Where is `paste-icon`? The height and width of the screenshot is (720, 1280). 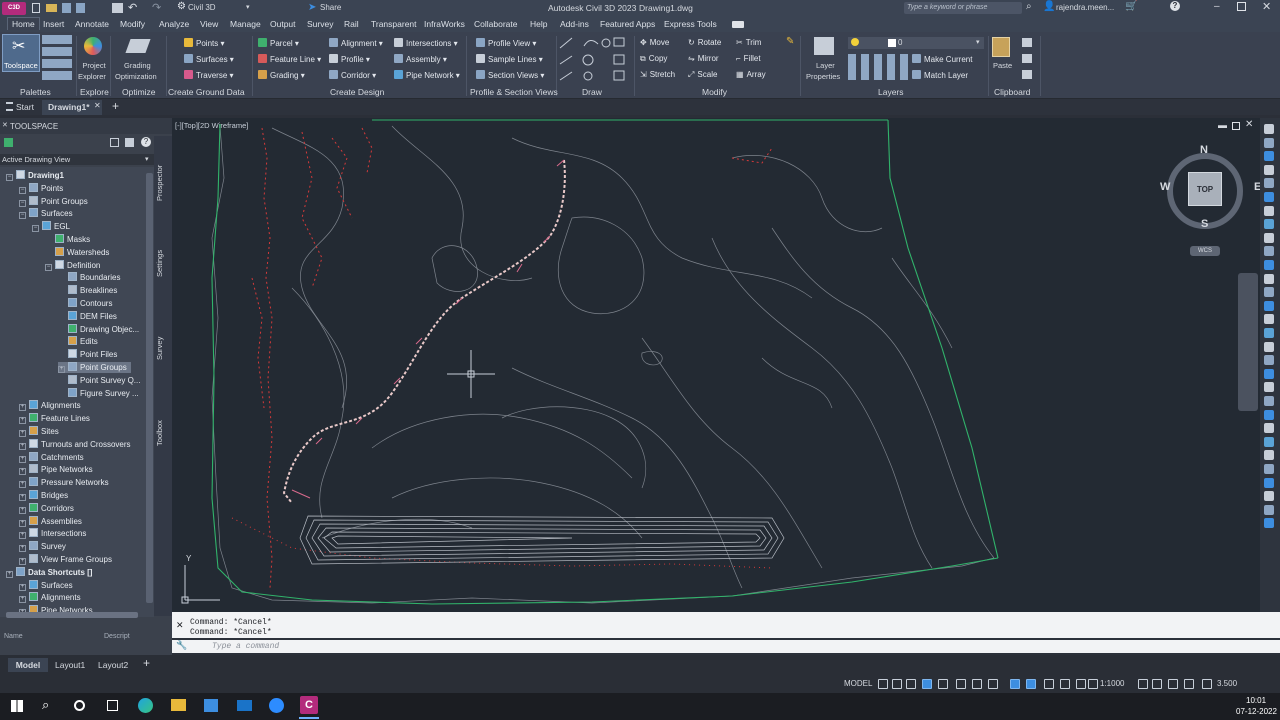
paste-icon is located at coordinates (1001, 47).